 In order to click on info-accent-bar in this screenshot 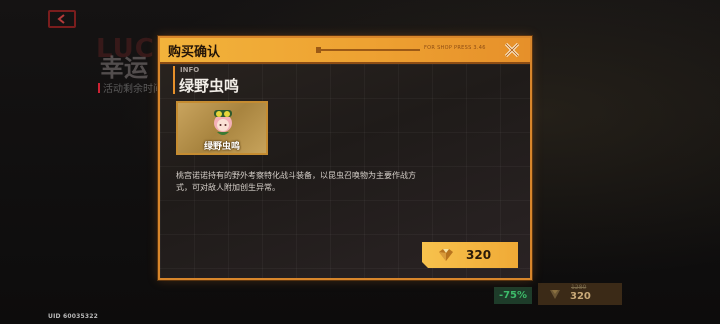, I will do `click(174, 80)`.